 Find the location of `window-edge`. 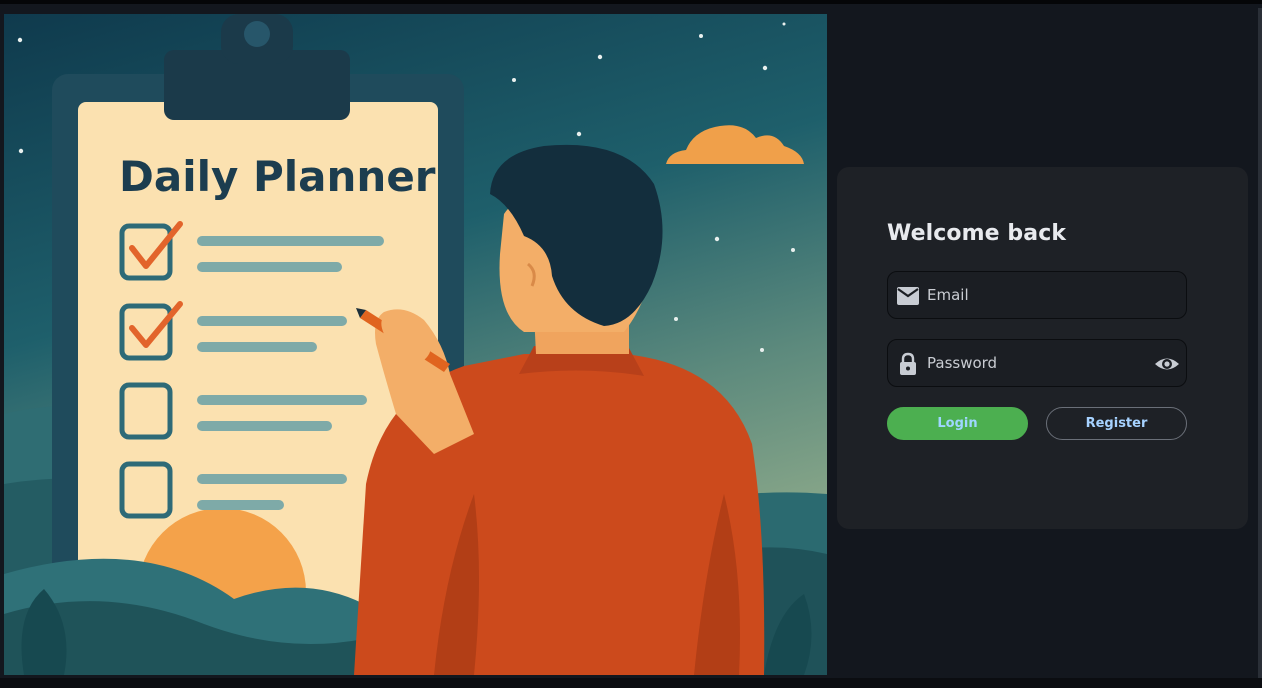

window-edge is located at coordinates (1260, 345).